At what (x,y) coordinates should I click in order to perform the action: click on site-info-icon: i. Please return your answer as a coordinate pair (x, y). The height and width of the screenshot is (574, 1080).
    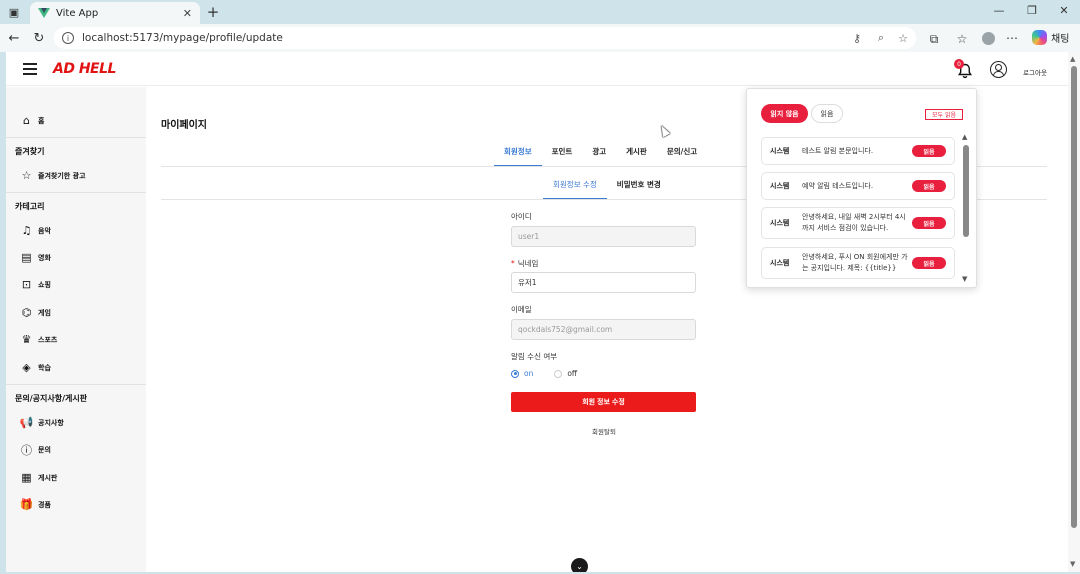
    Looking at the image, I should click on (68, 38).